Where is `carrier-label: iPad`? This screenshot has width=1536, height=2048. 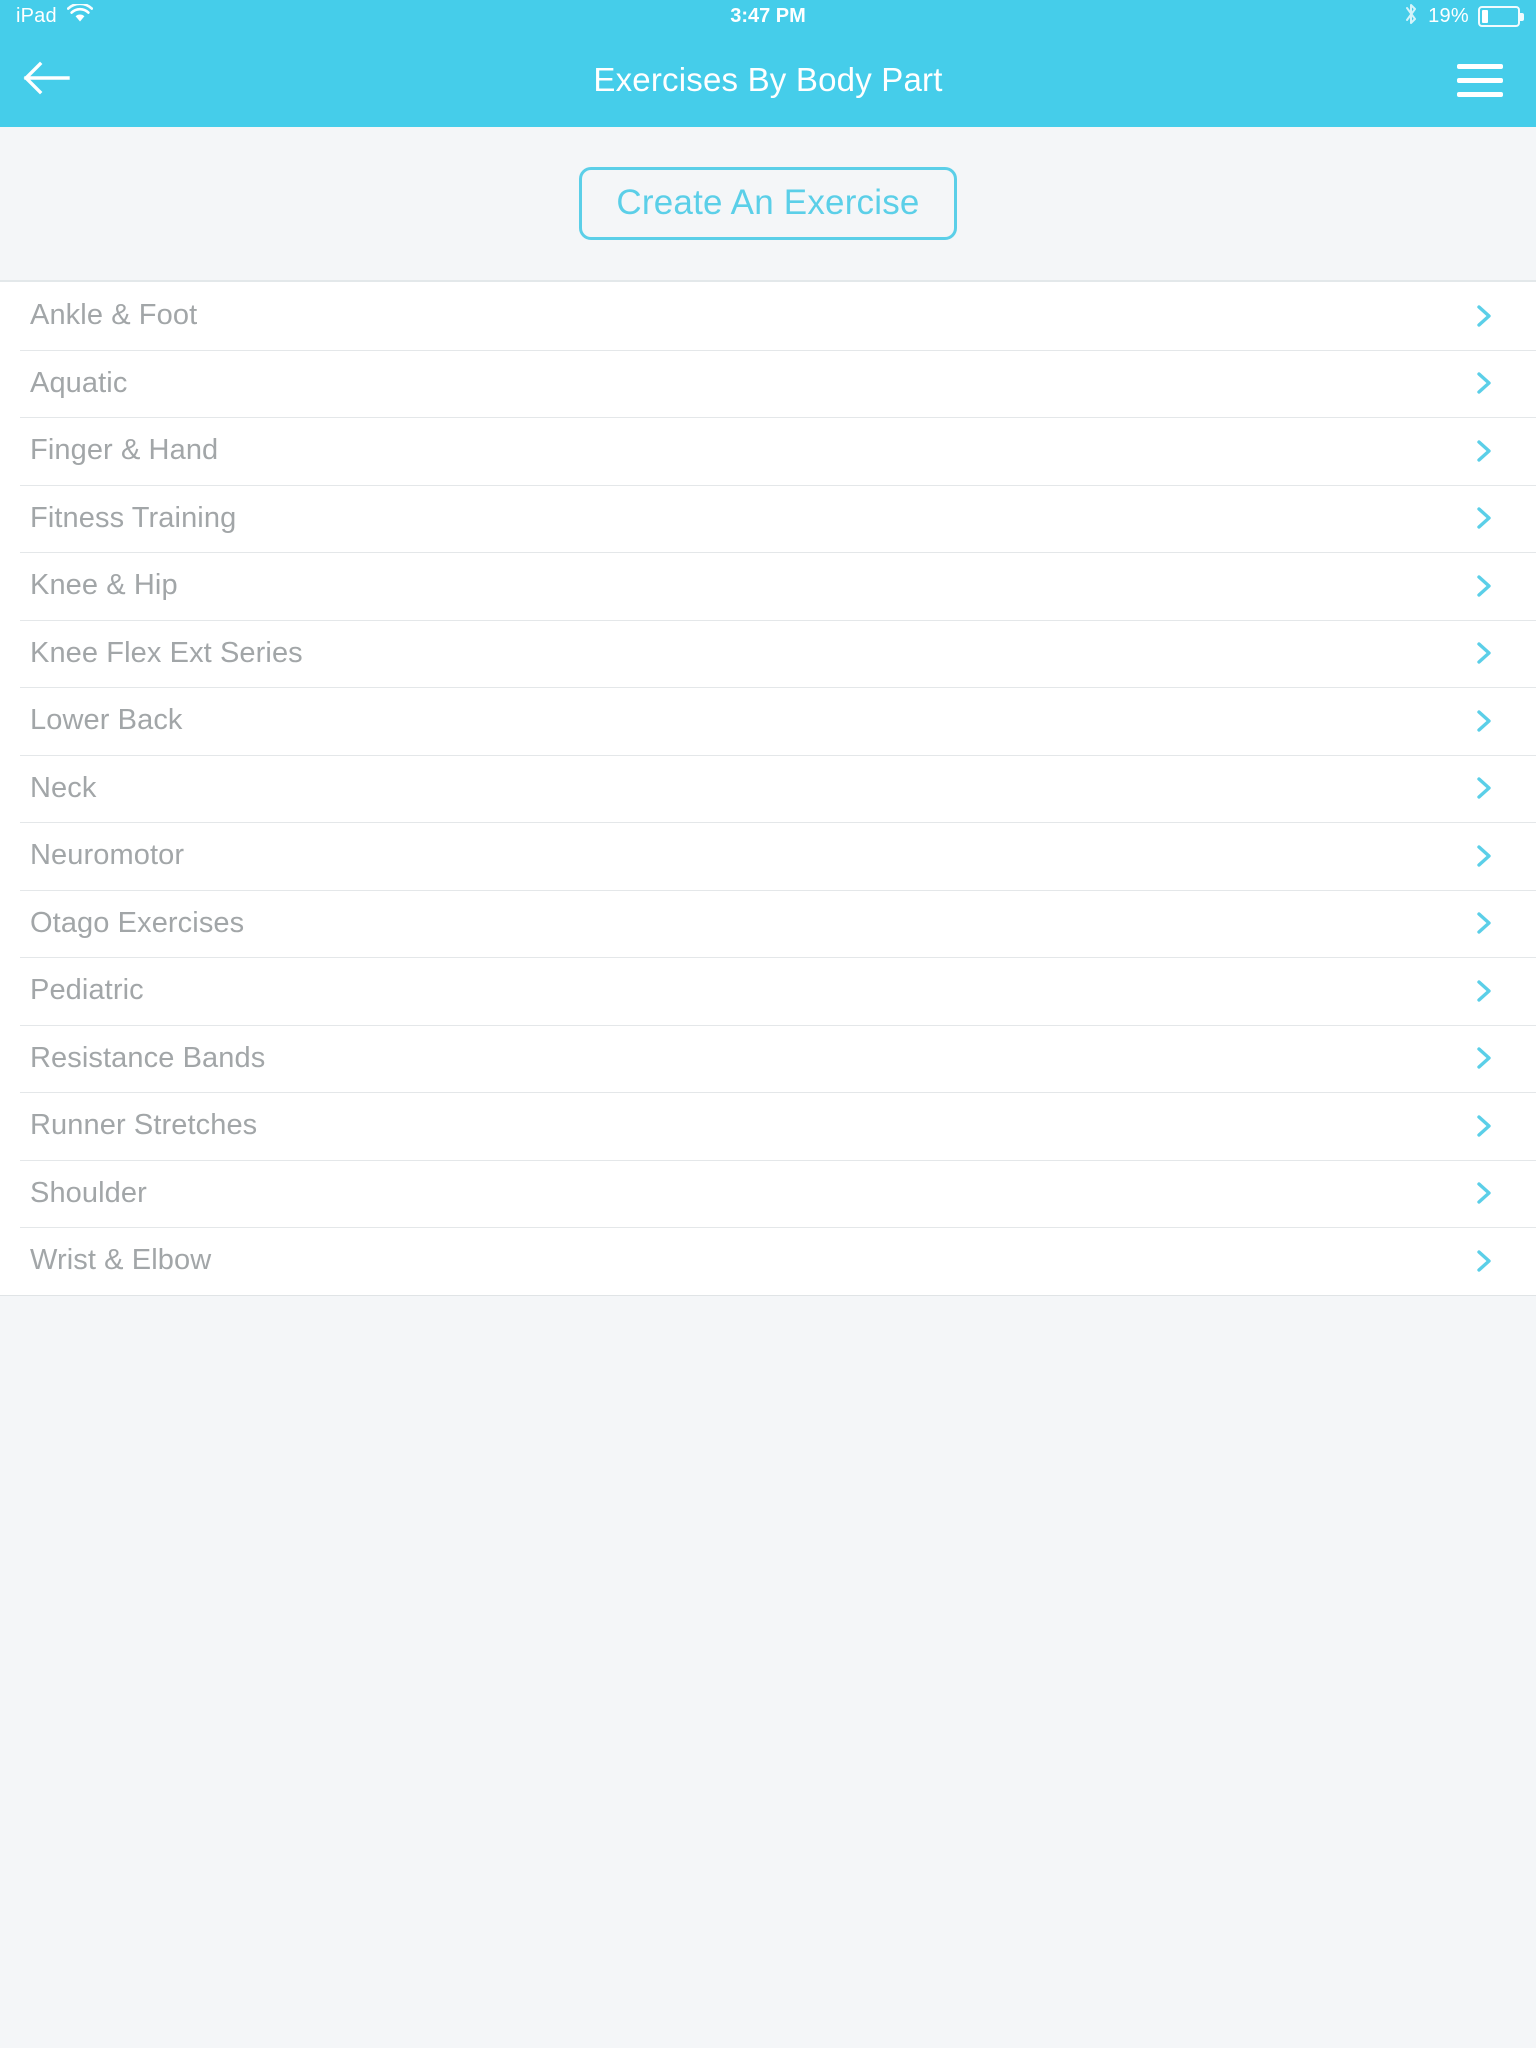 carrier-label: iPad is located at coordinates (36, 16).